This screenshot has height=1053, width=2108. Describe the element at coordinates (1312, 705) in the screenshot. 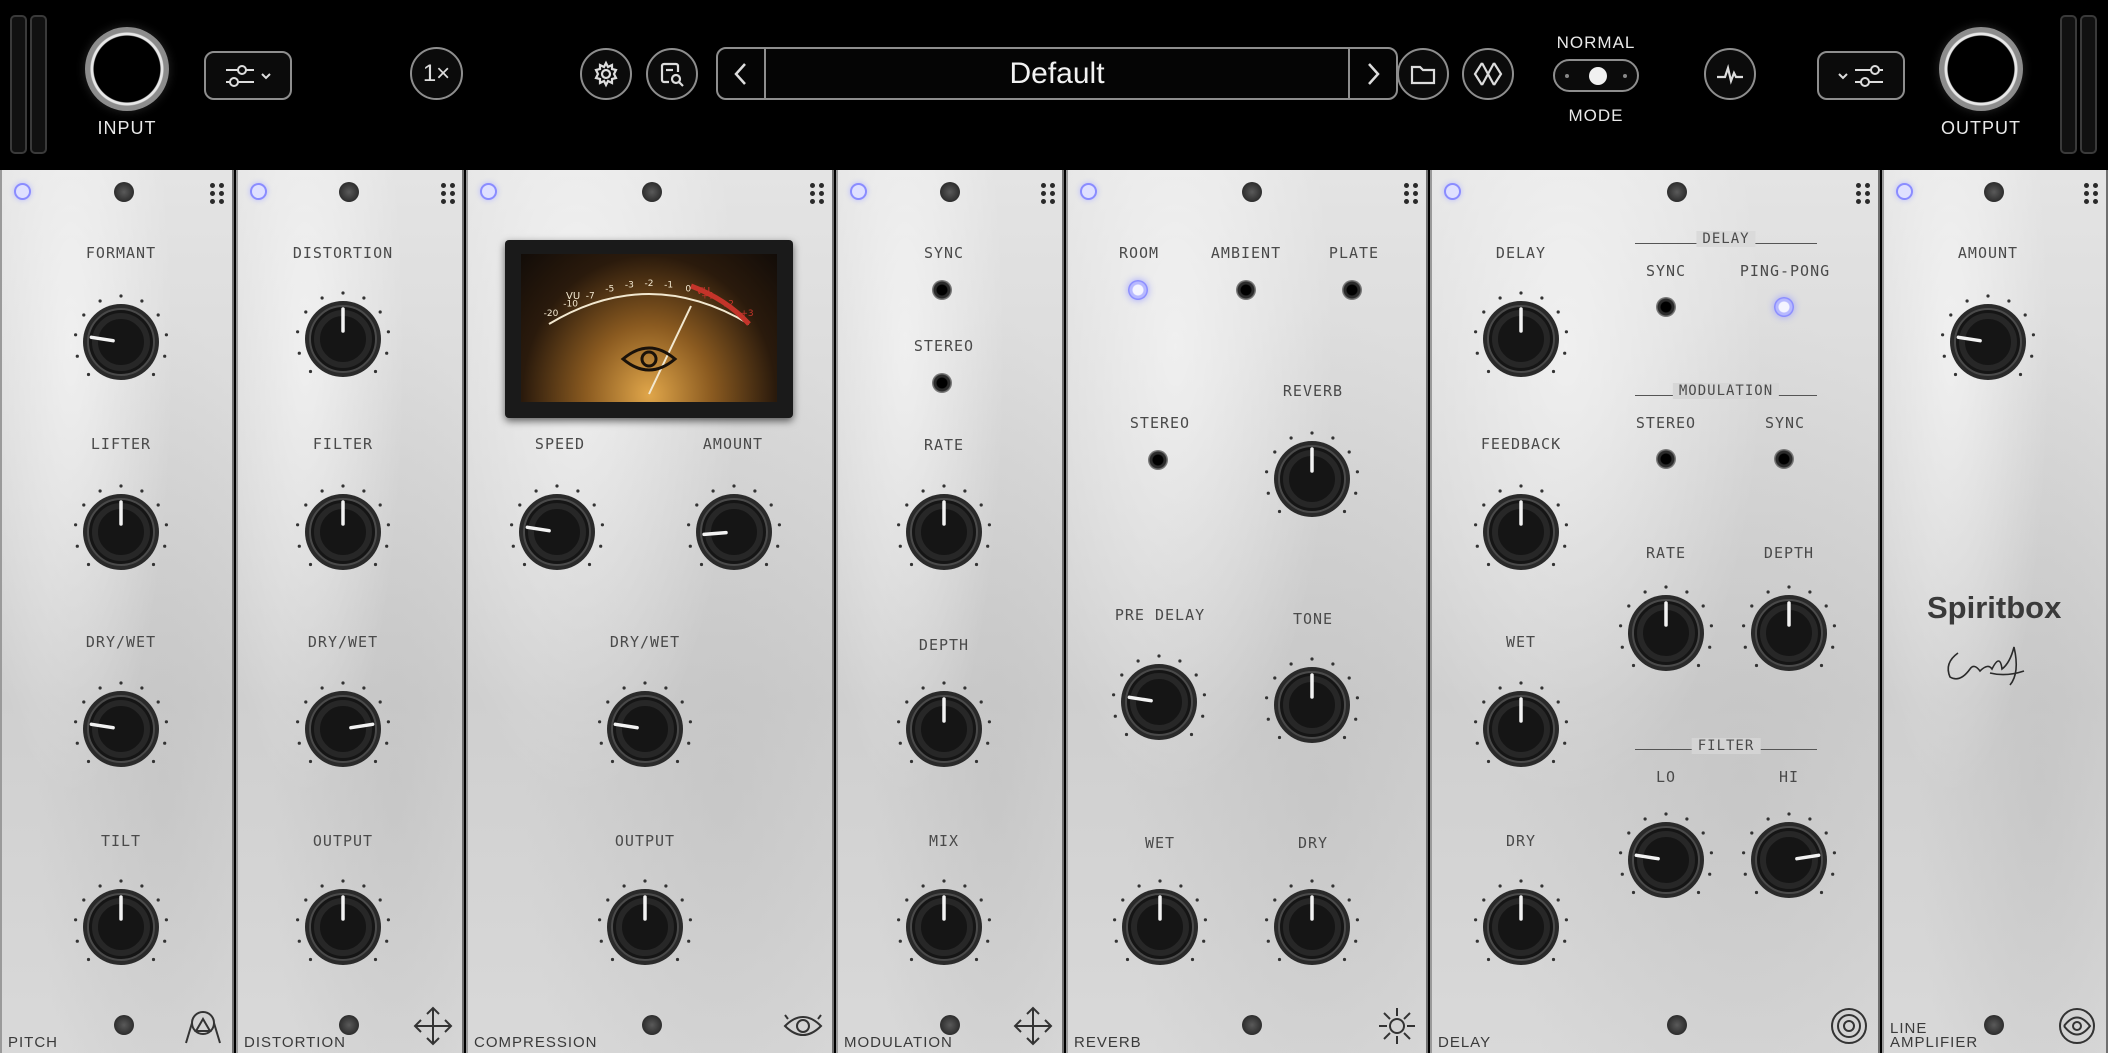

I see `tone-knob` at that location.